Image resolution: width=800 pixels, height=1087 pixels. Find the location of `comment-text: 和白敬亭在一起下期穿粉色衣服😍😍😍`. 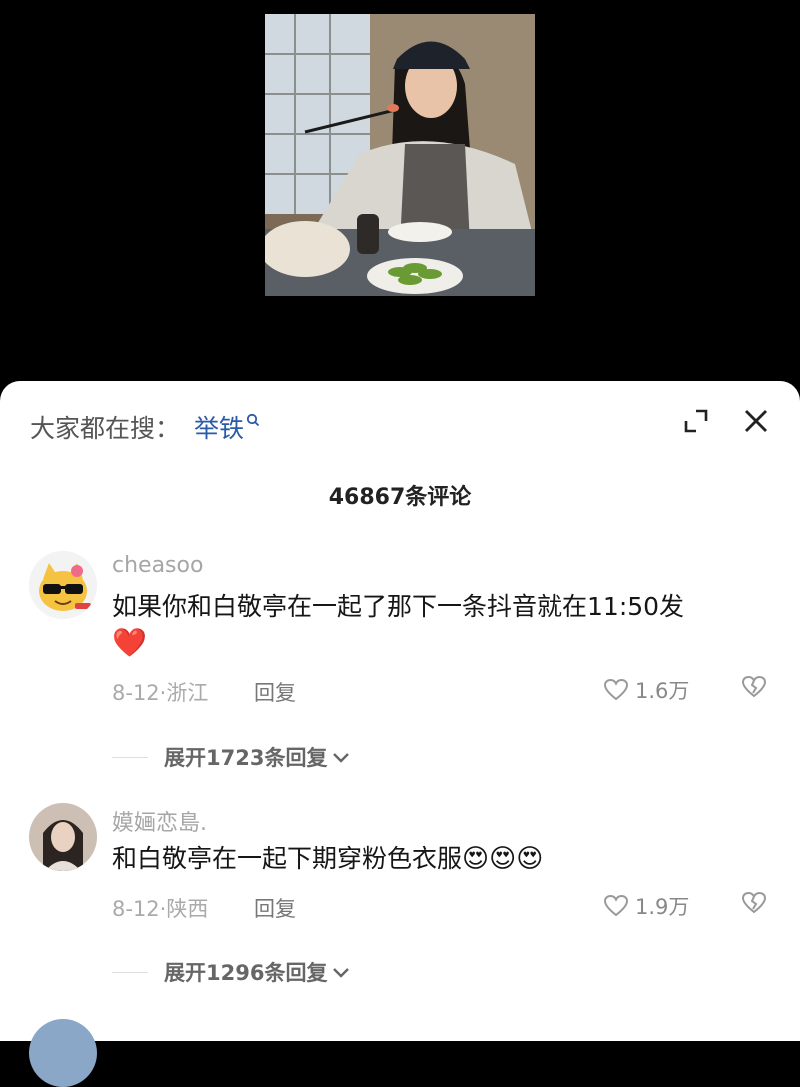

comment-text: 和白敬亭在一起下期穿粉色衣服😍😍😍 is located at coordinates (437, 859).